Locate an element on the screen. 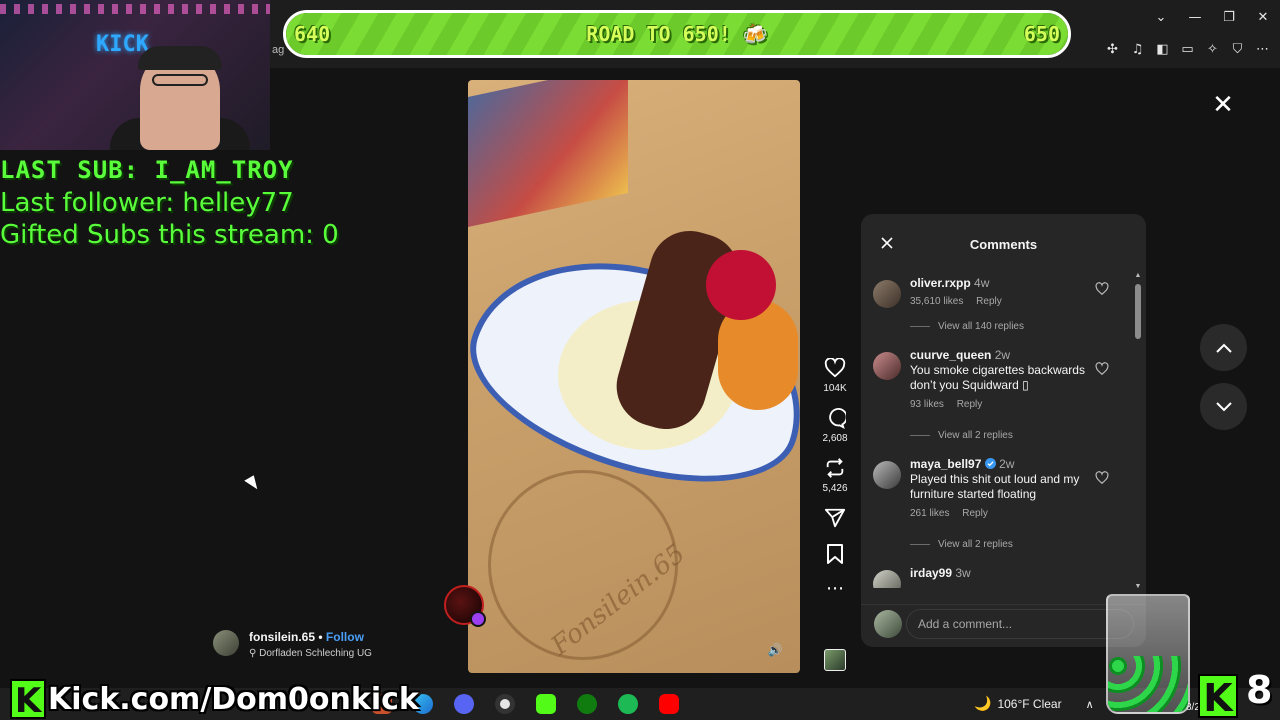  audio-thumbnail is located at coordinates (835, 660).